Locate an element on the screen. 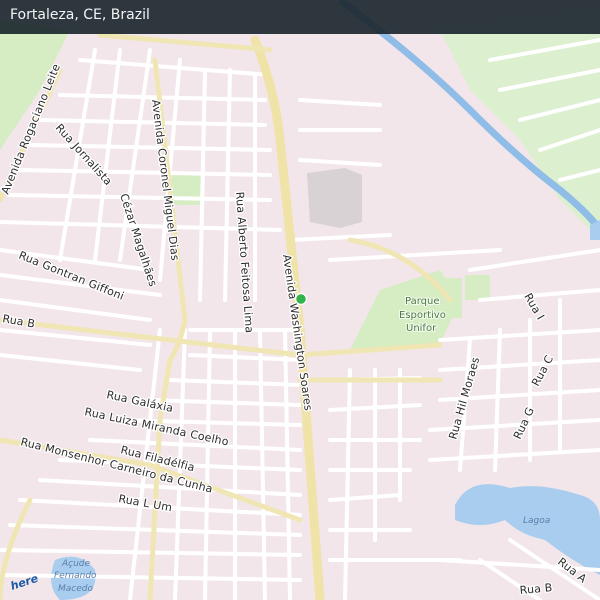  buildings is located at coordinates (334, 198).